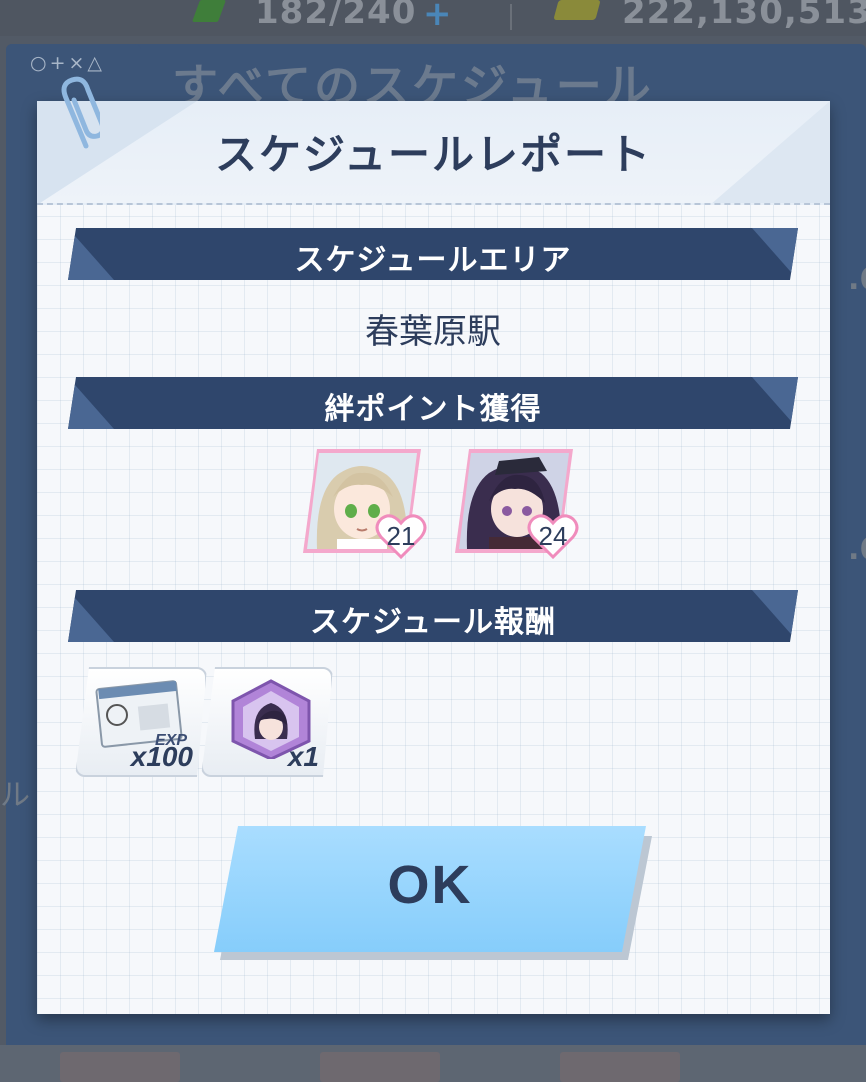 The image size is (866, 1082). Describe the element at coordinates (161, 756) in the screenshot. I see `reward-quantity: x100` at that location.